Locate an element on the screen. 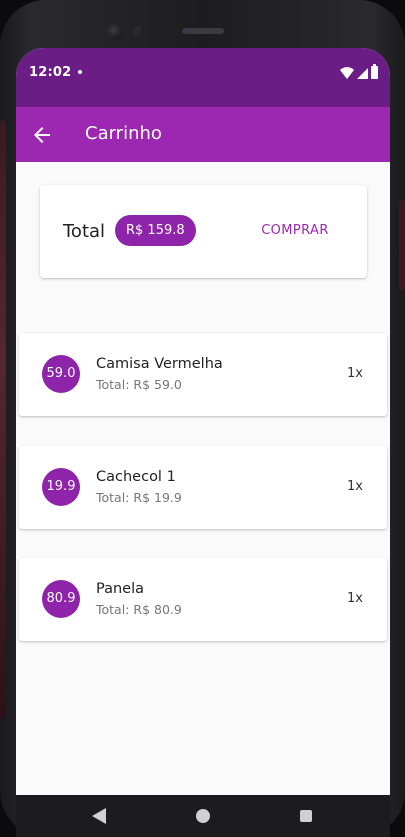  status-time: 12:02 is located at coordinates (50, 72).